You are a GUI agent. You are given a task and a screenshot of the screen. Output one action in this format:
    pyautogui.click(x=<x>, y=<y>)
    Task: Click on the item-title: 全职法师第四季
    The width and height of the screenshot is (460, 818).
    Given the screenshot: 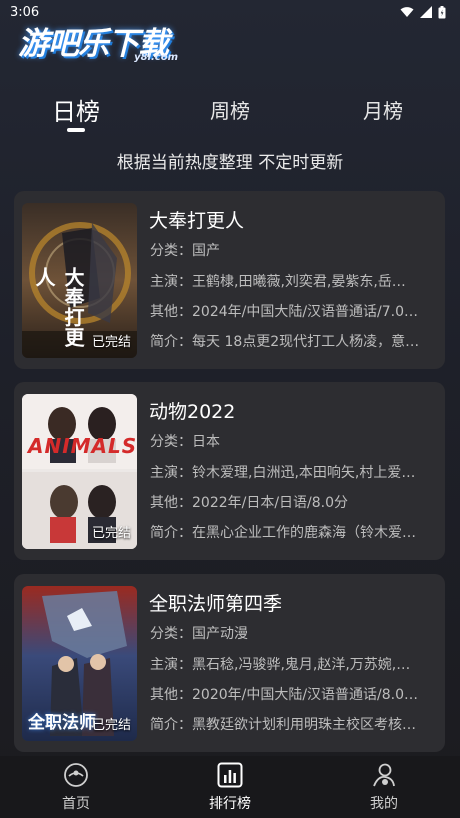 What is the action you would take?
    pyautogui.click(x=215, y=602)
    